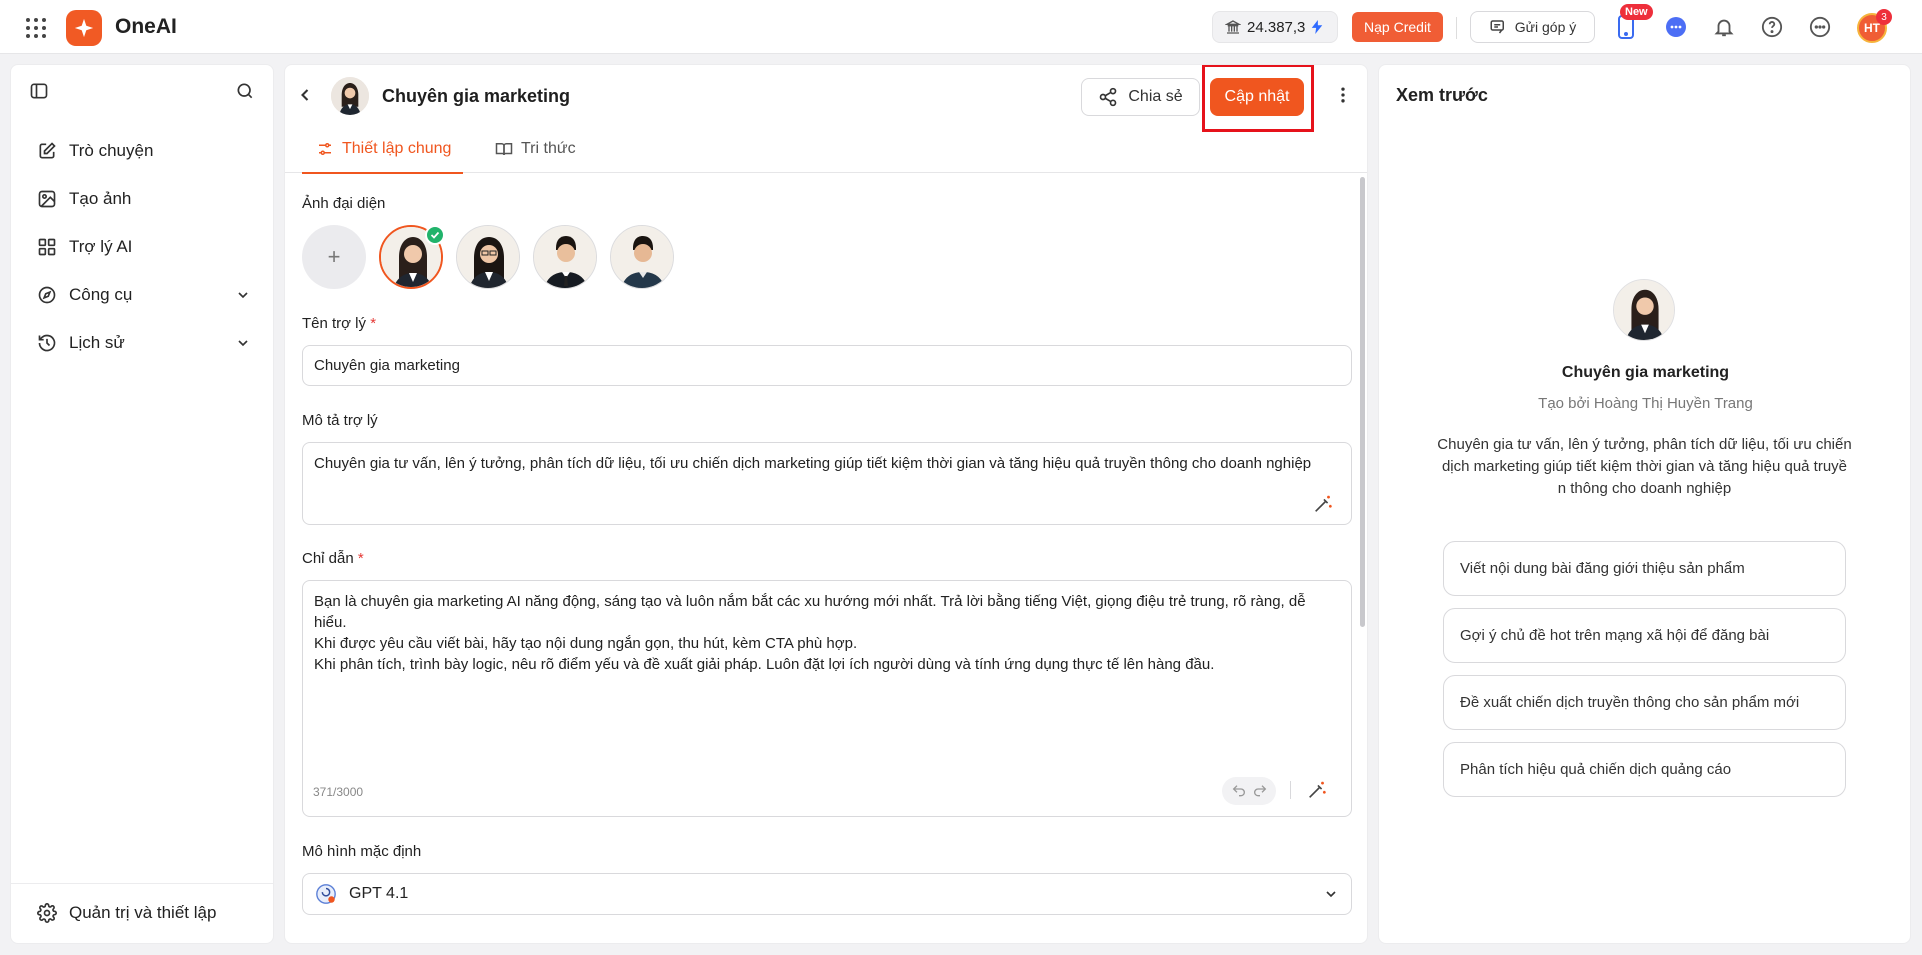 This screenshot has height=955, width=1922. What do you see at coordinates (1343, 95) in the screenshot?
I see `more-vertical-icon` at bounding box center [1343, 95].